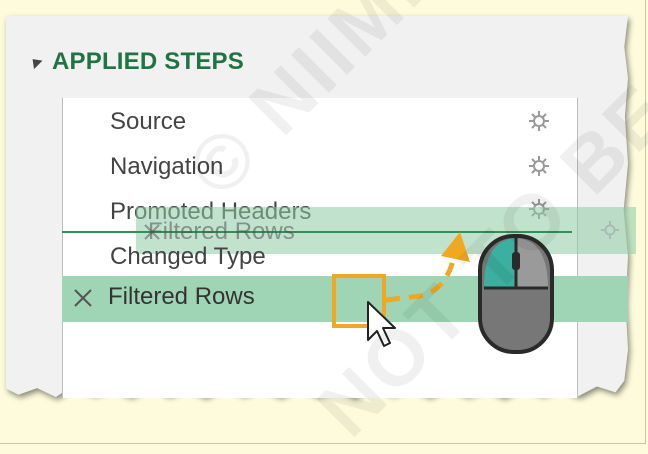  I want to click on step-source: Source, so click(148, 122).